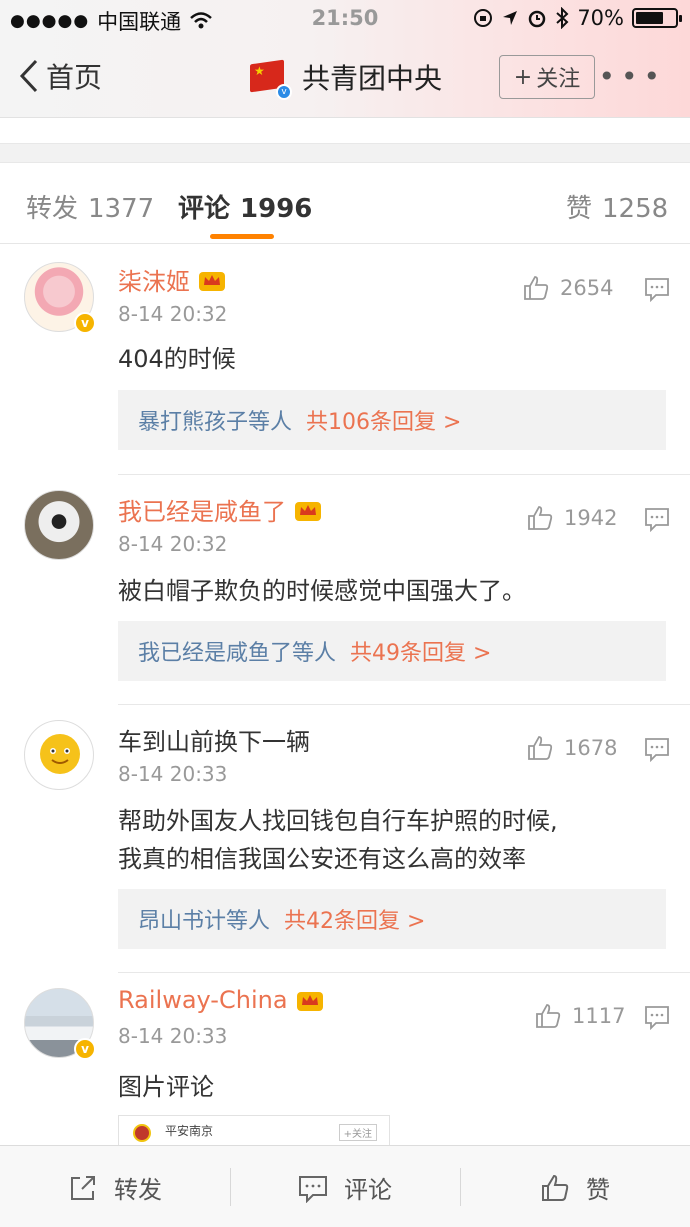 The image size is (690, 1227). What do you see at coordinates (242, 236) in the screenshot?
I see `active-tab-indicator` at bounding box center [242, 236].